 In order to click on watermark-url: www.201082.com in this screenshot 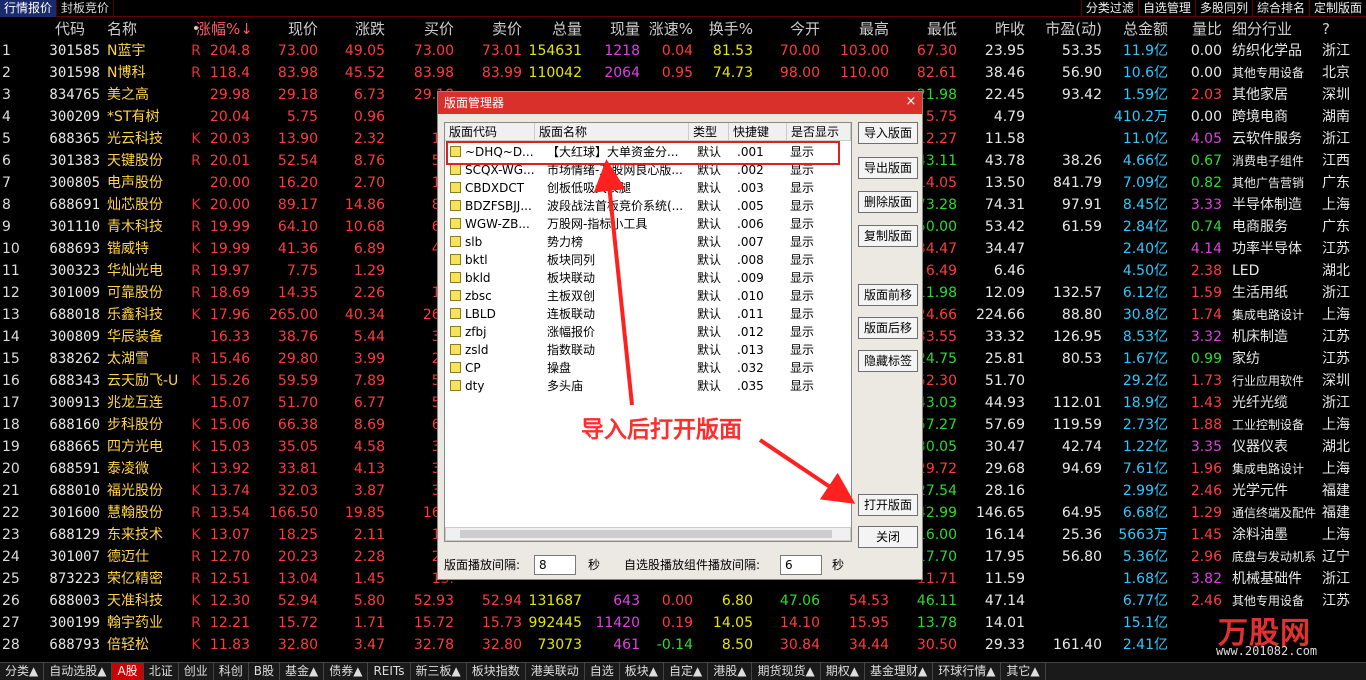, I will do `click(1267, 651)`.